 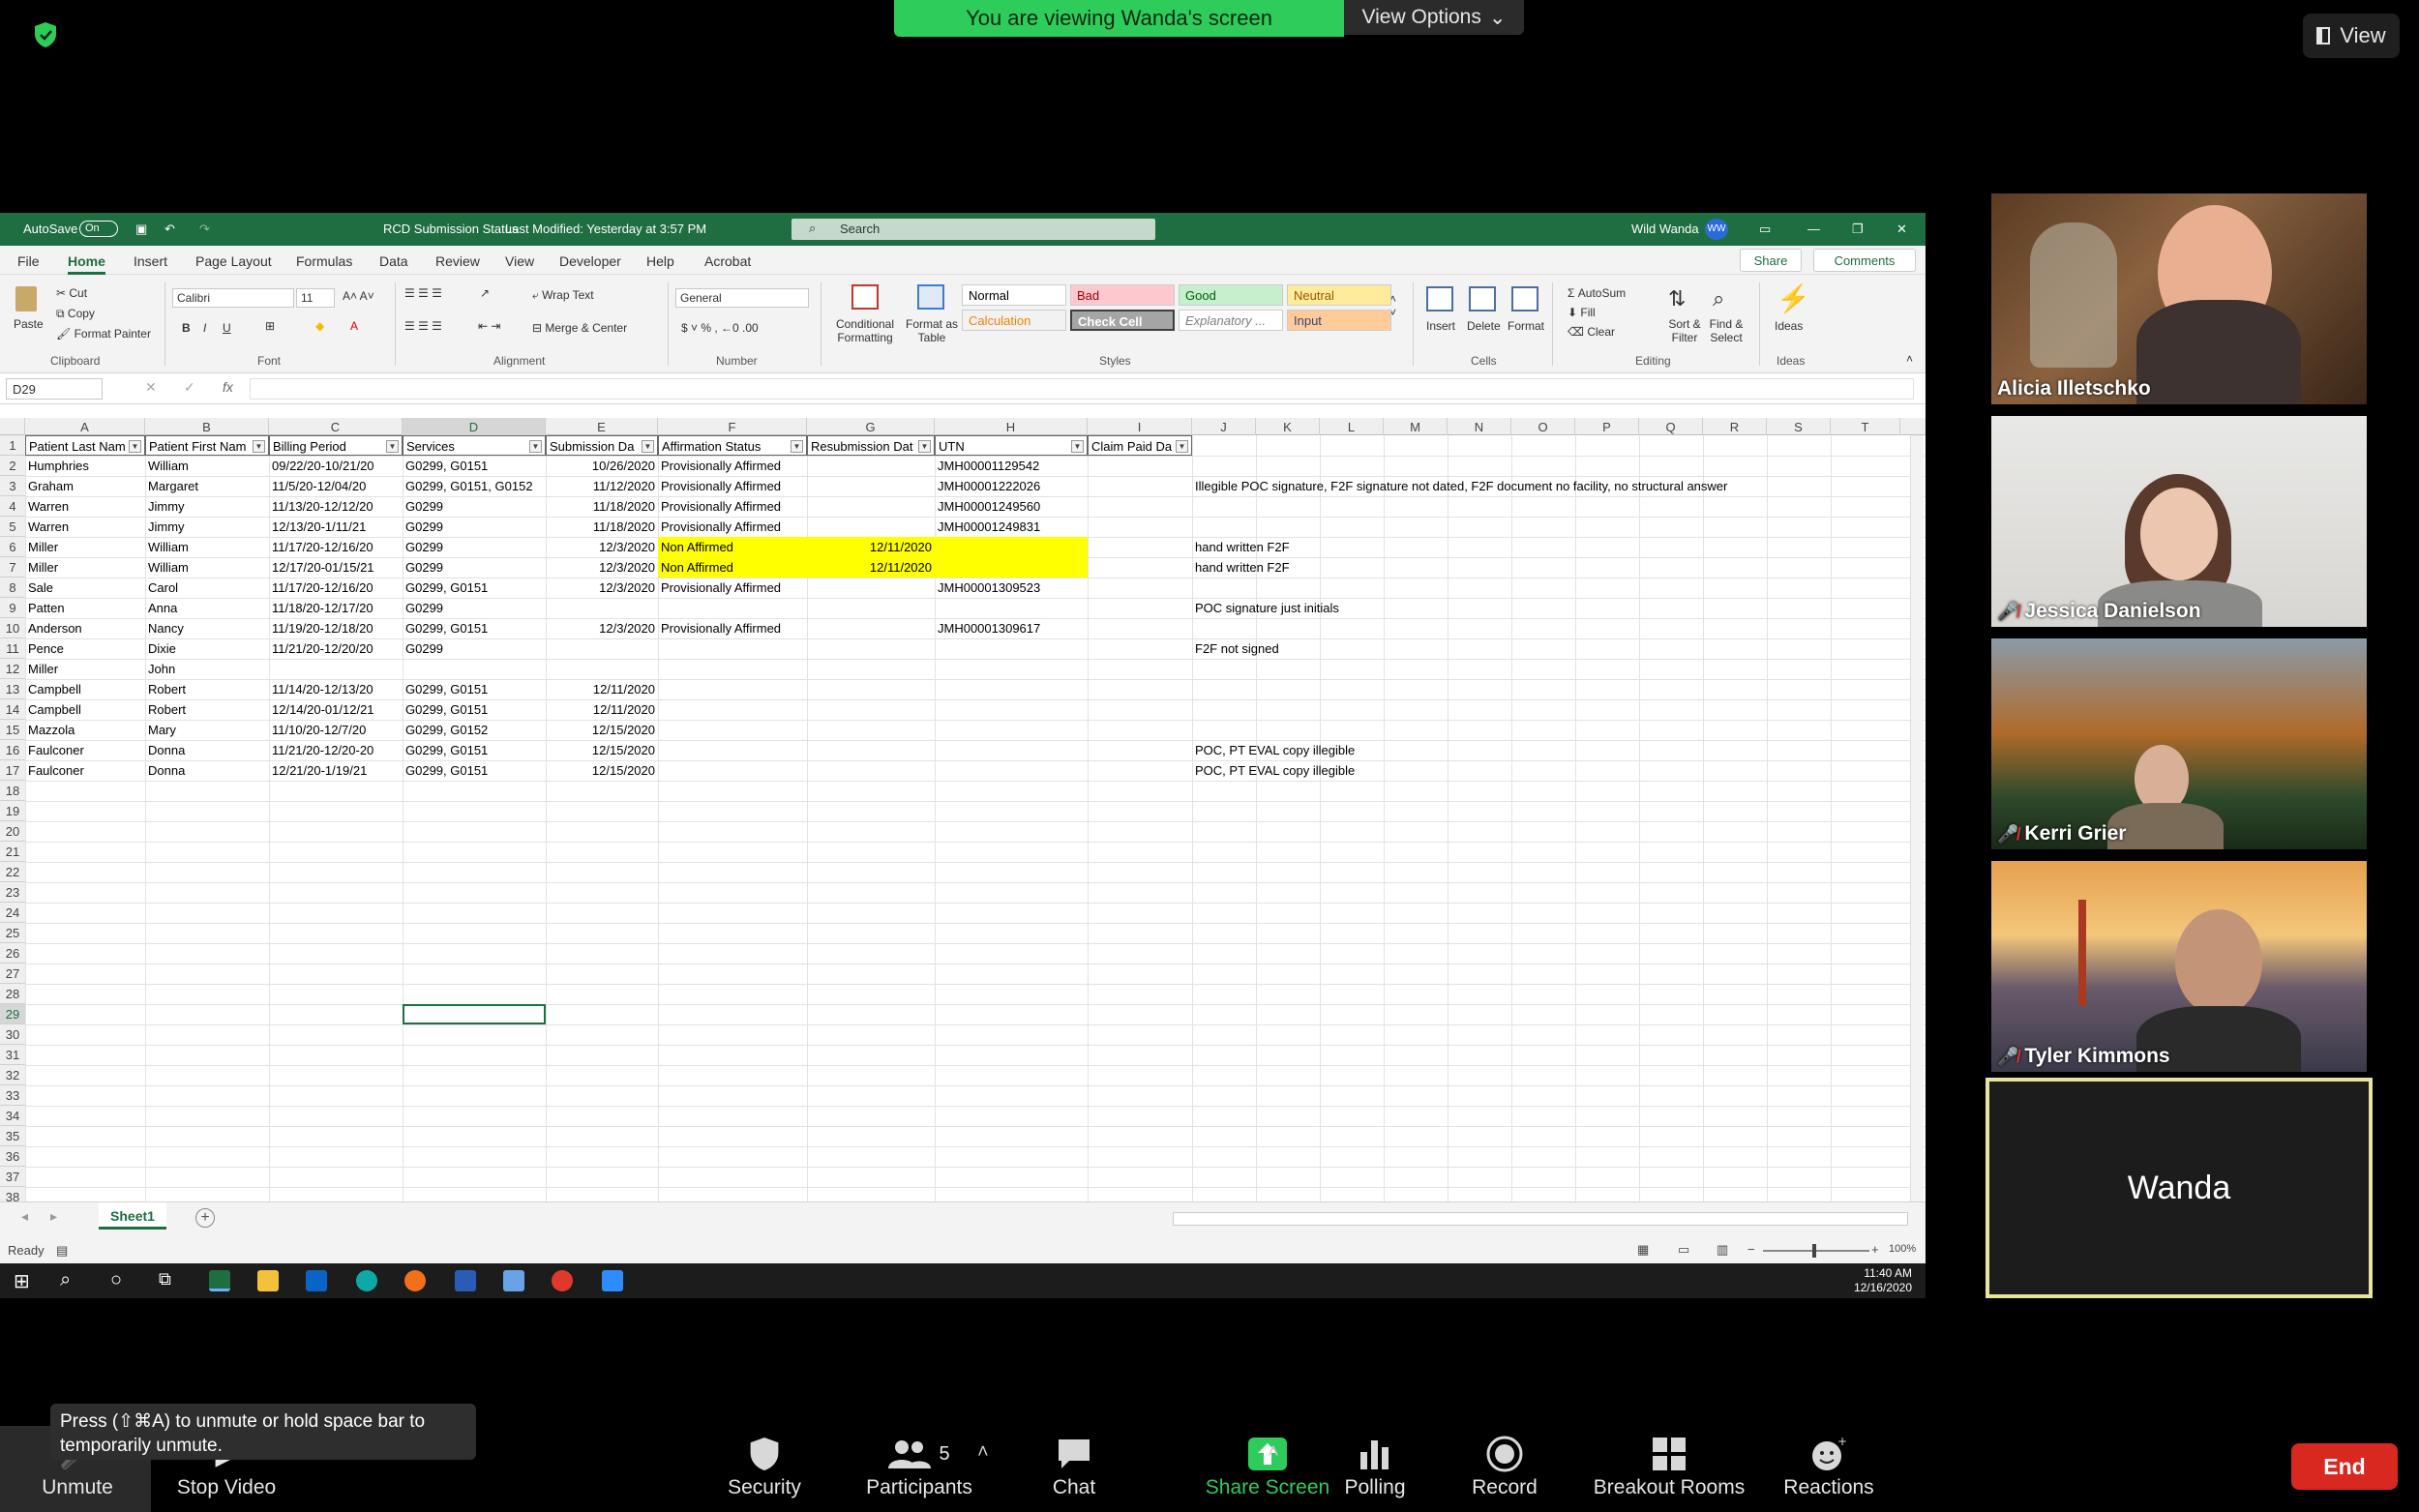 What do you see at coordinates (1526, 326) in the screenshot?
I see `format-cells-button: Format` at bounding box center [1526, 326].